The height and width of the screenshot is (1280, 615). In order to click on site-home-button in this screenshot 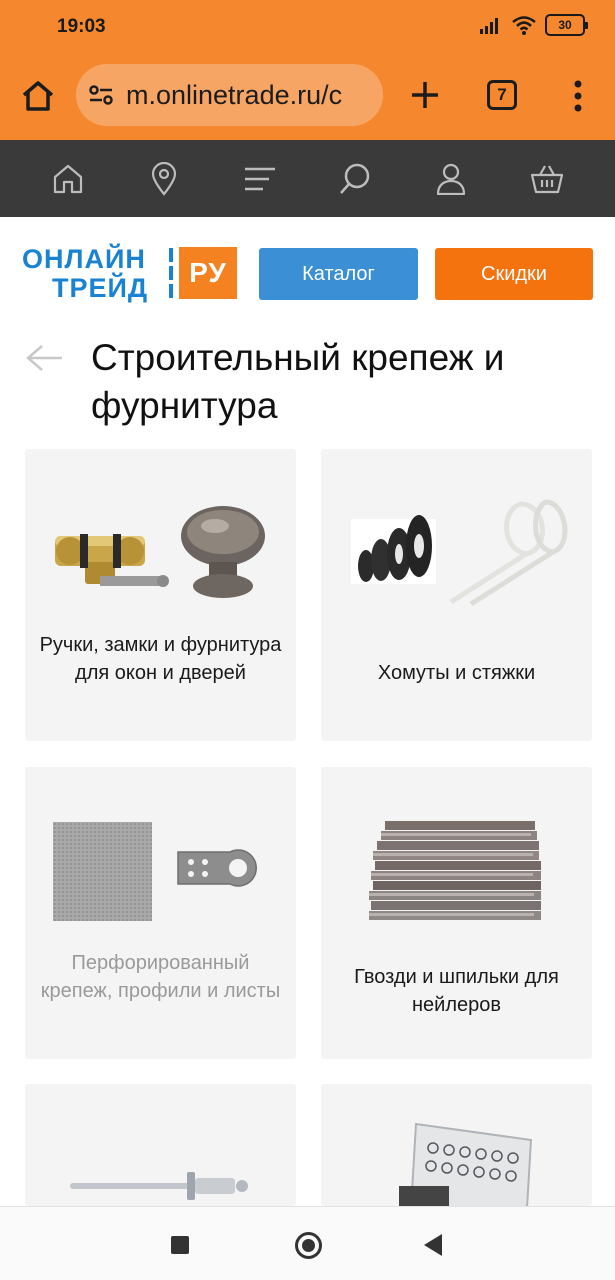, I will do `click(68, 179)`.